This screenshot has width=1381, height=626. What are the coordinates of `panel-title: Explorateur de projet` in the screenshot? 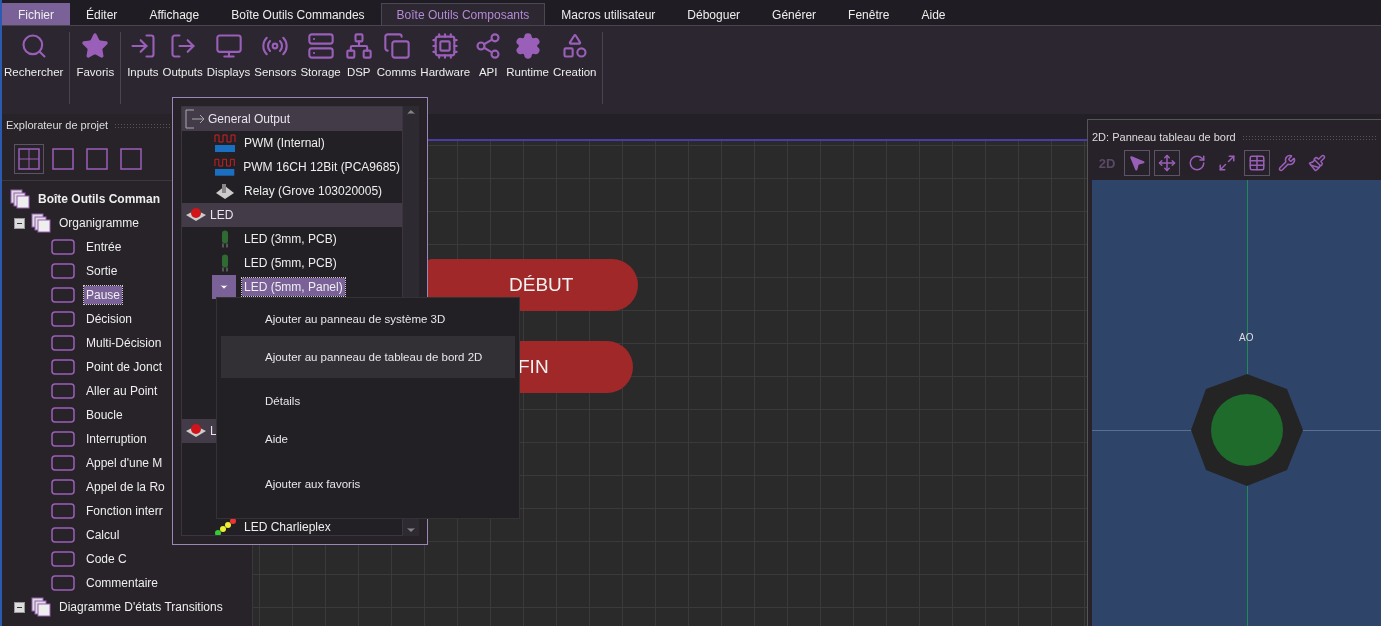 It's located at (57, 125).